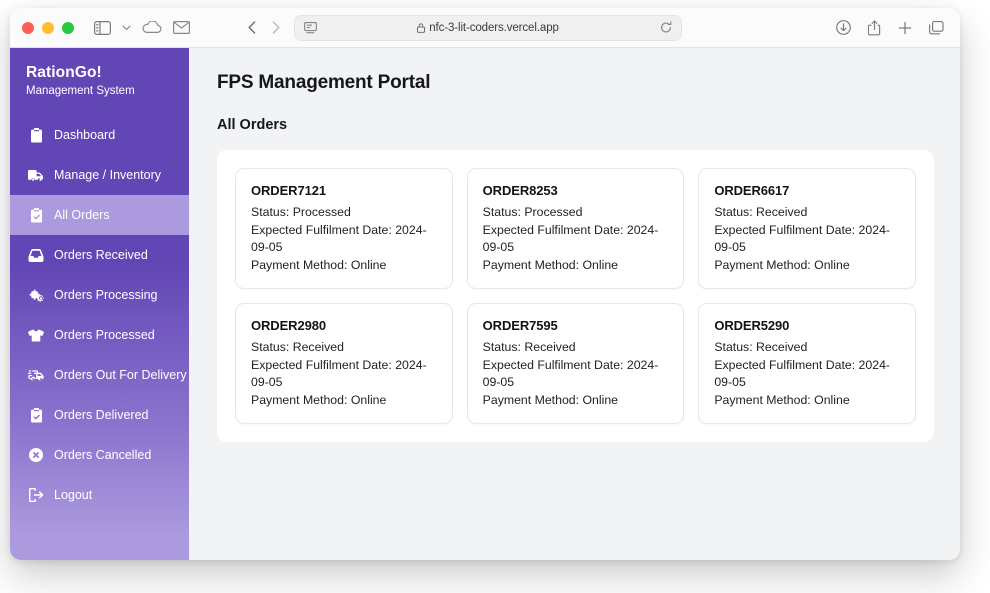  Describe the element at coordinates (324, 82) in the screenshot. I see `page-title: FPS Management Portal` at that location.